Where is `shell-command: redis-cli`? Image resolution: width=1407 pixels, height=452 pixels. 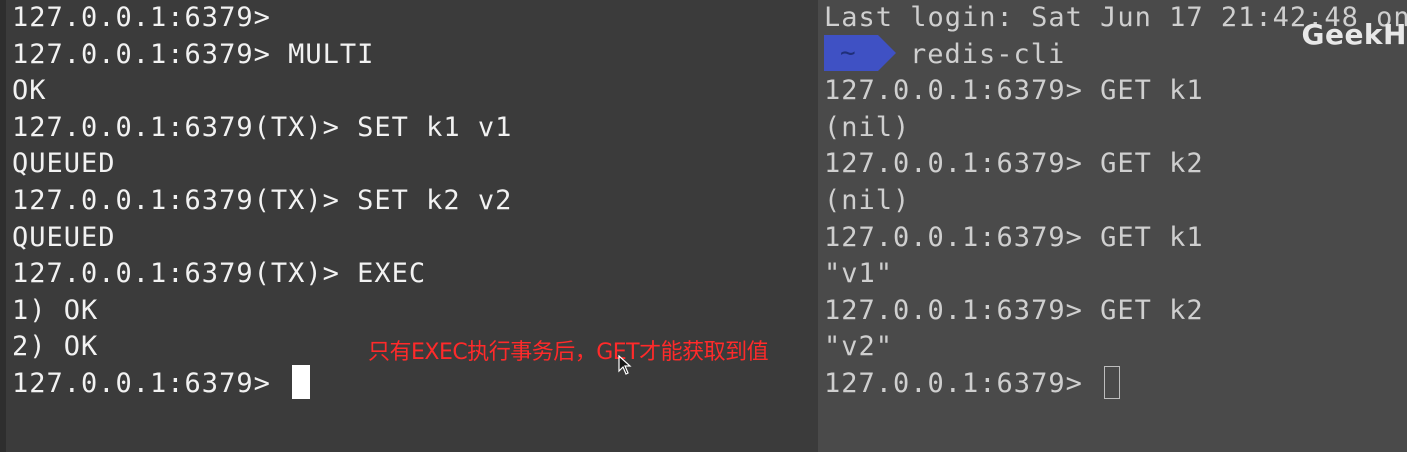
shell-command: redis-cli is located at coordinates (988, 54).